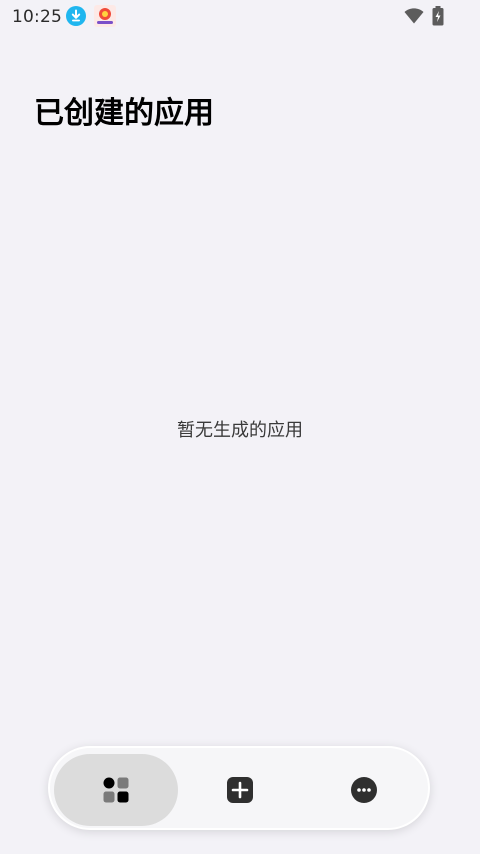  I want to click on nav-more-tab, so click(364, 790).